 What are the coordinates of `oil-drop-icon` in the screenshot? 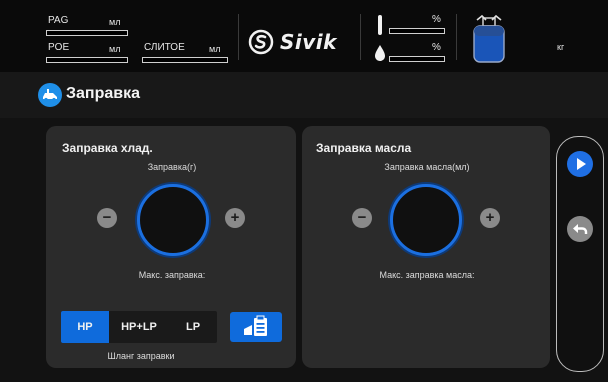 It's located at (380, 53).